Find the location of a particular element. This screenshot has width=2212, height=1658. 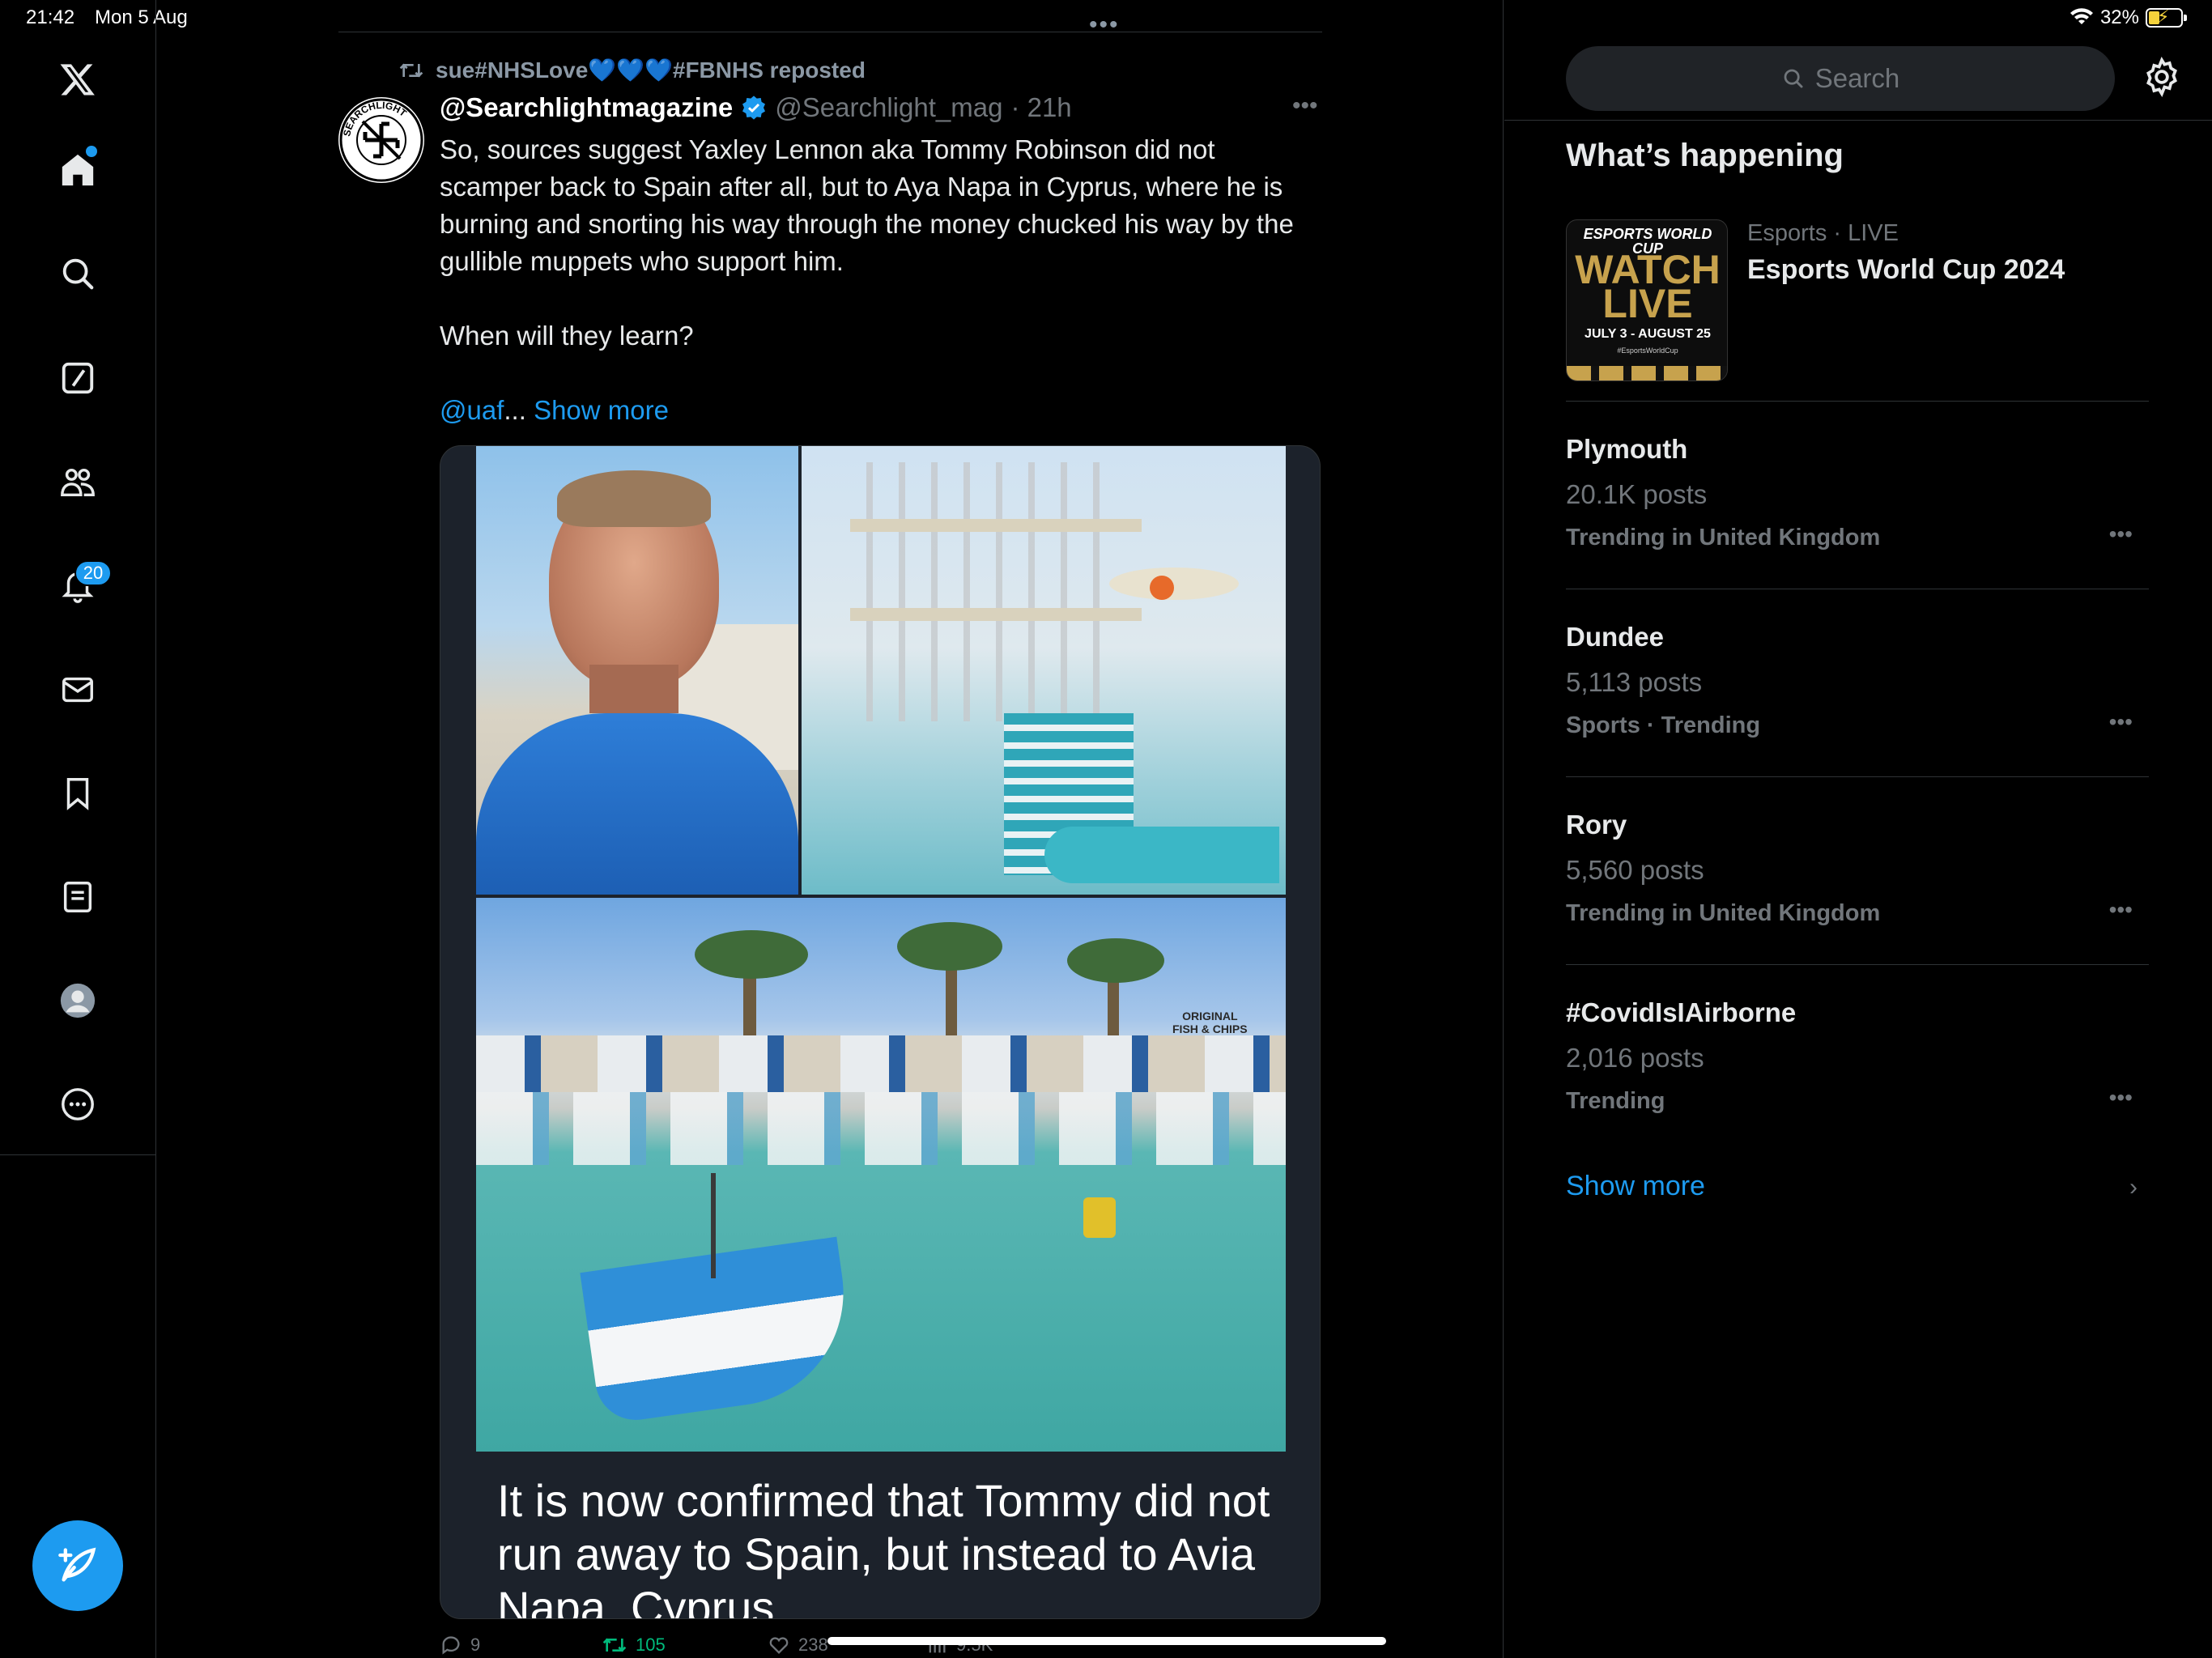

search-input: Search is located at coordinates (1841, 78).